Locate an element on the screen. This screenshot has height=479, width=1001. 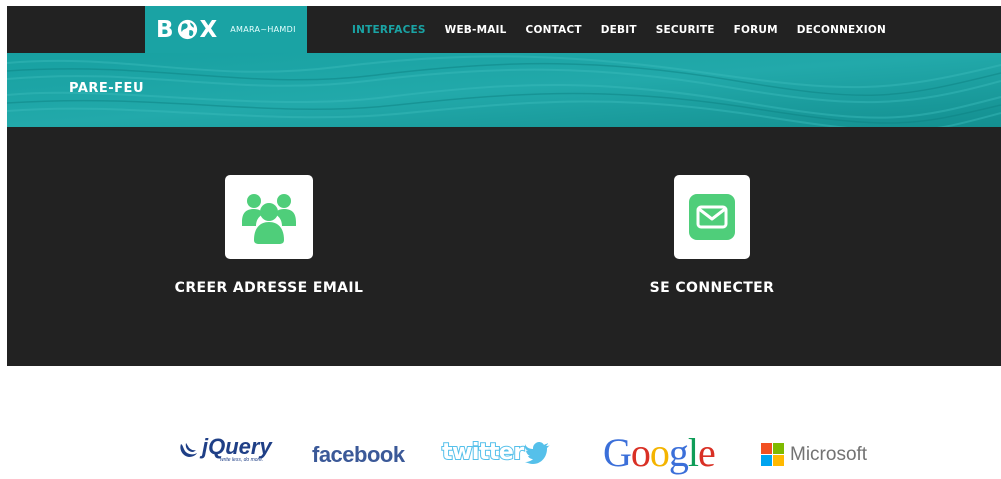
brand-logo-x: X is located at coordinates (209, 29).